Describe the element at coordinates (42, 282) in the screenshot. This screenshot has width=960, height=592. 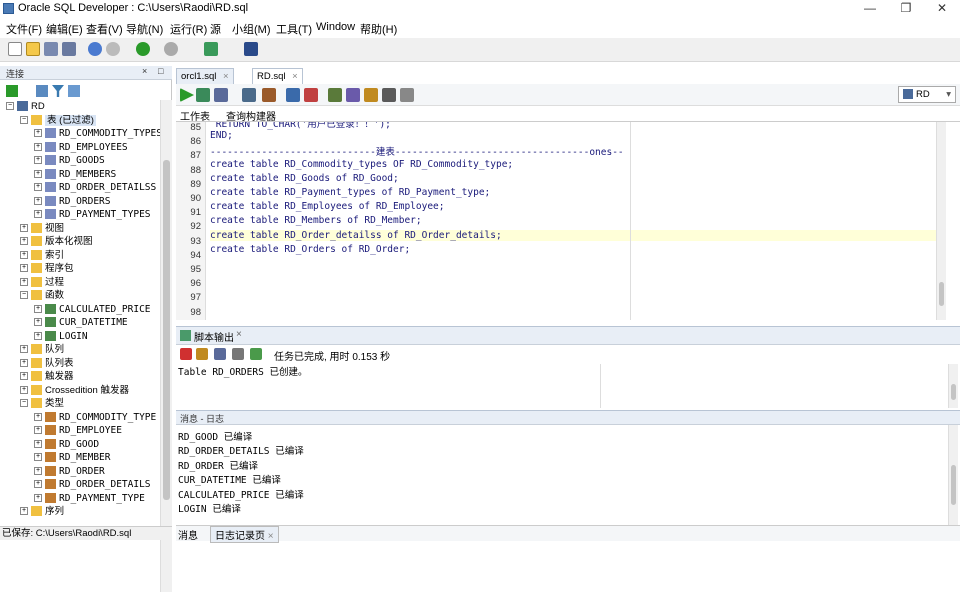
I see `tree-item: + 过程` at that location.